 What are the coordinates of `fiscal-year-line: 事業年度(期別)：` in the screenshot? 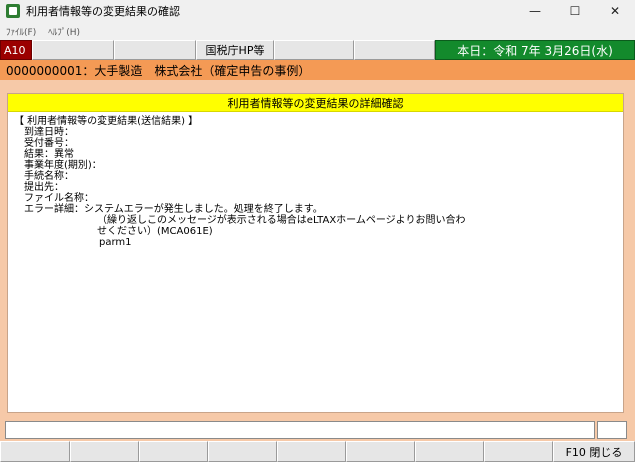 It's located at (63, 165).